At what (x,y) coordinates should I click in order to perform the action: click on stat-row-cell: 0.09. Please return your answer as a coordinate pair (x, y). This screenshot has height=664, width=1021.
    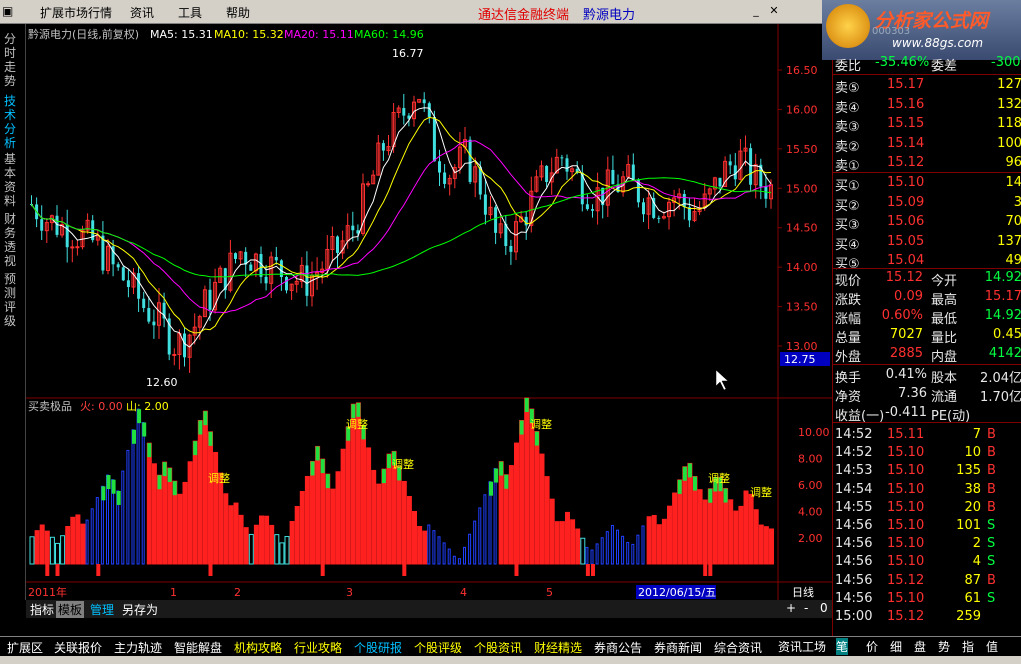
    Looking at the image, I should click on (908, 296).